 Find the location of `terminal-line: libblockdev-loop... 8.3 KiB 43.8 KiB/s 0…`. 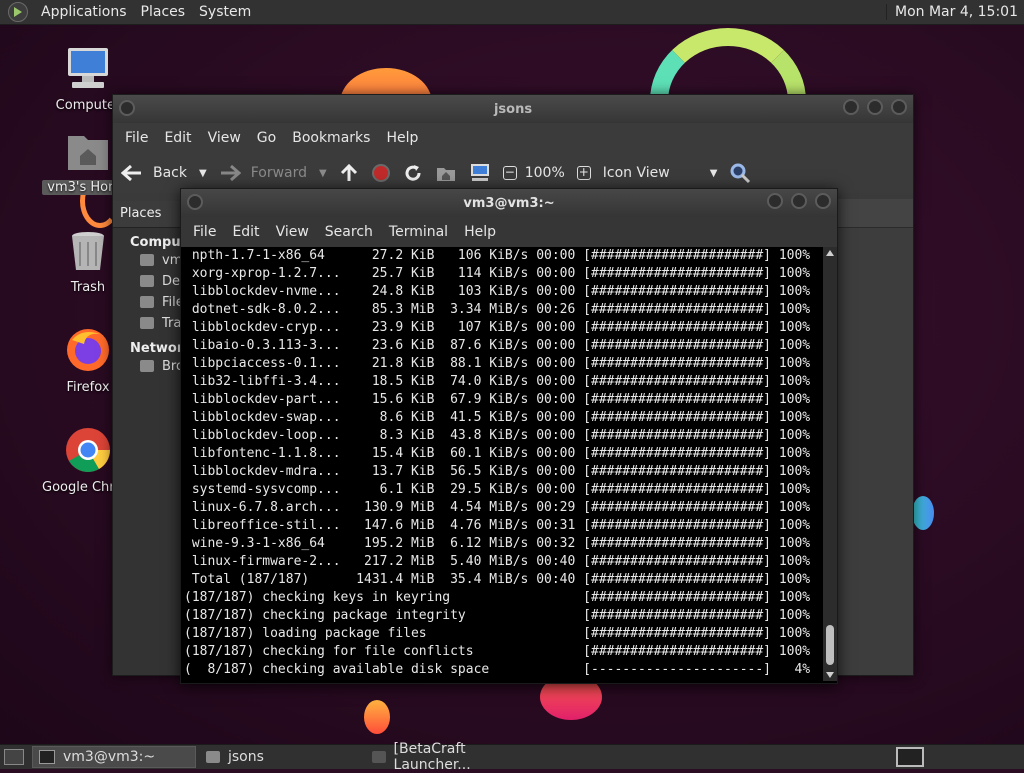

terminal-line: libblockdev-loop... 8.3 KiB 43.8 KiB/s 0… is located at coordinates (497, 435).